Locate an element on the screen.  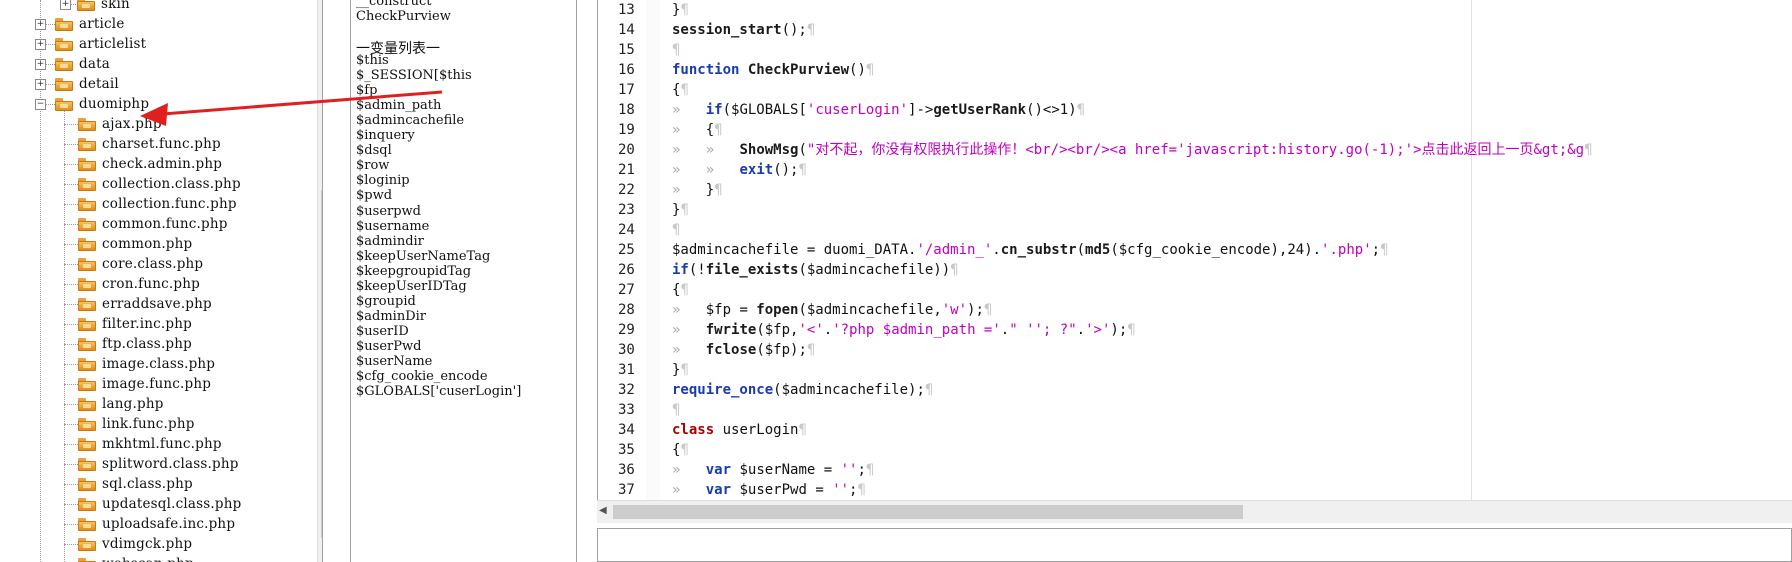
tree-file-node: erraddsave.php is located at coordinates (161, 304).